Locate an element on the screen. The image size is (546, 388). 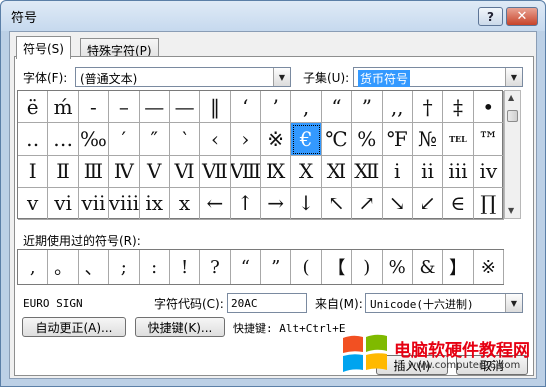
recent-symbol-cell: 【 is located at coordinates (337, 267).